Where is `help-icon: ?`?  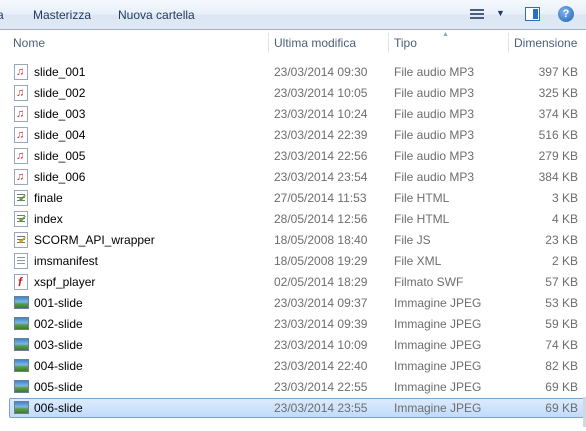 help-icon: ? is located at coordinates (566, 14).